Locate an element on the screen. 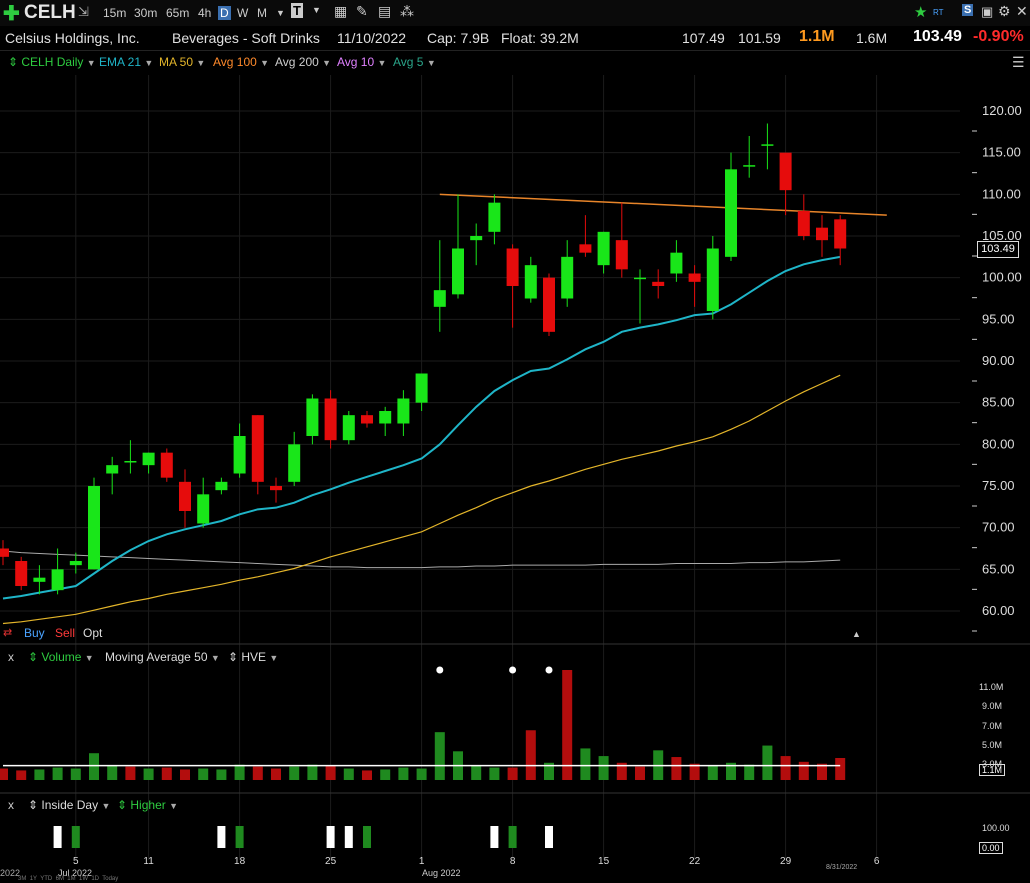 This screenshot has height=883, width=1030. volume-label: Volume is located at coordinates (61, 657).